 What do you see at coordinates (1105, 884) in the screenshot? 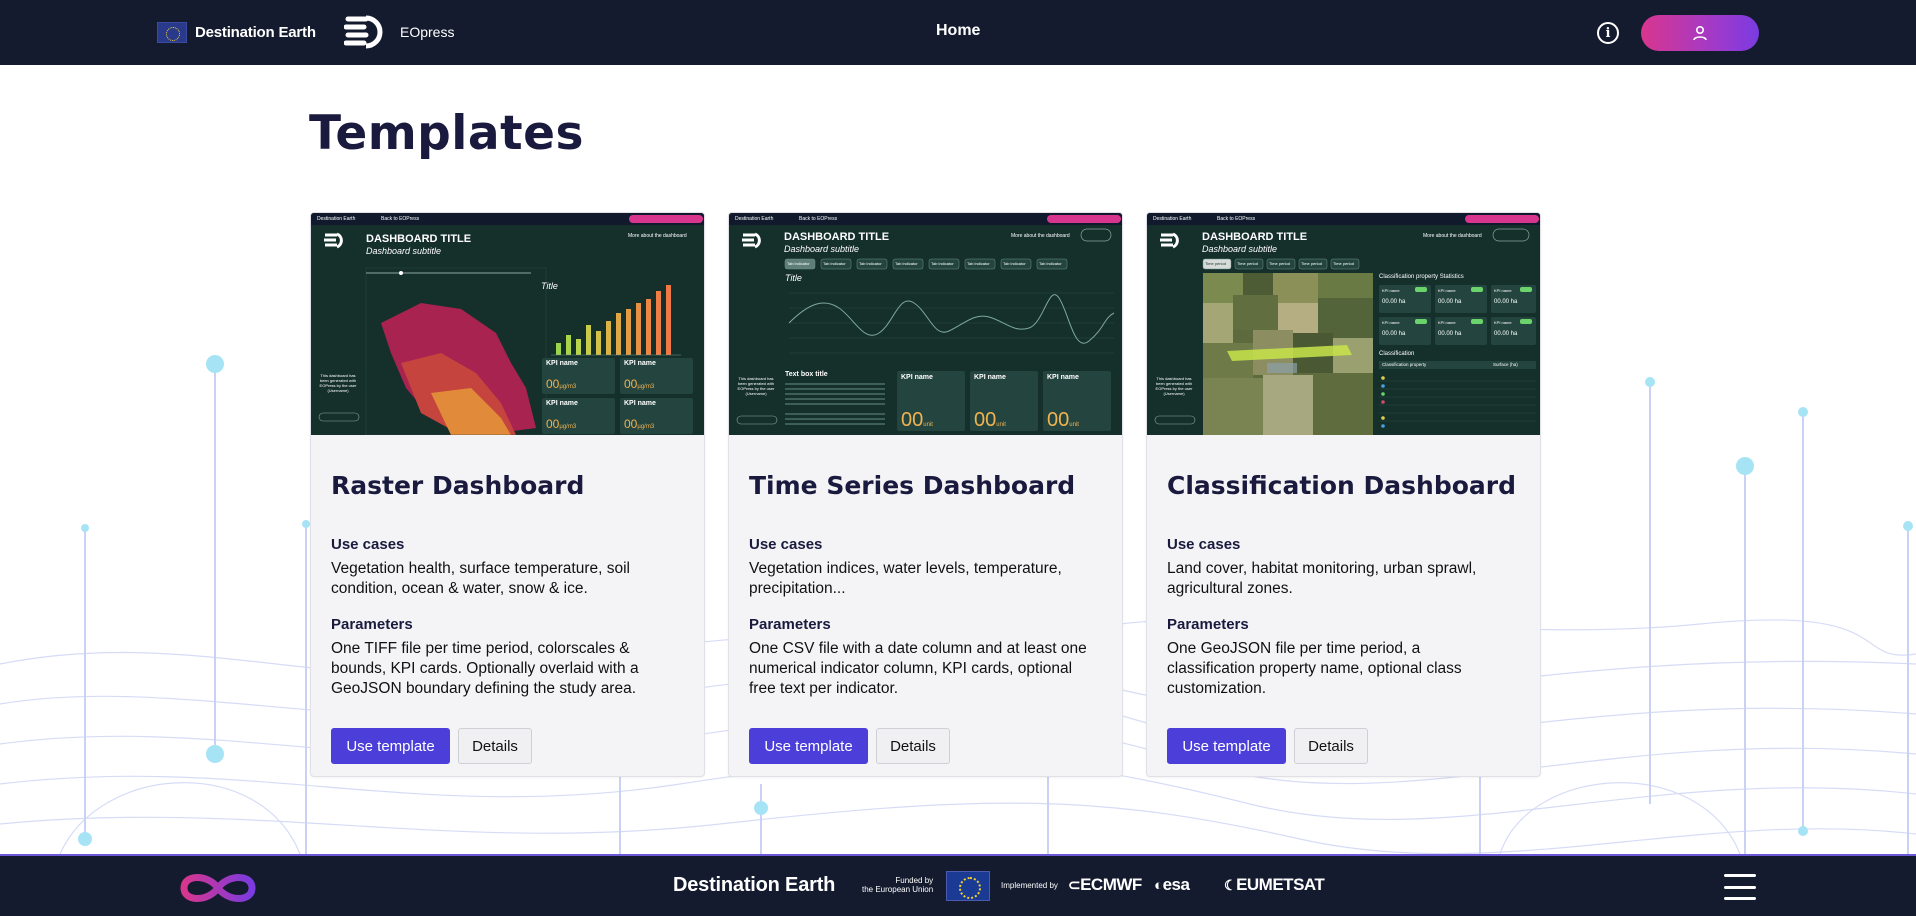
I see `ecmwf-logo: ⊂ECMWF` at bounding box center [1105, 884].